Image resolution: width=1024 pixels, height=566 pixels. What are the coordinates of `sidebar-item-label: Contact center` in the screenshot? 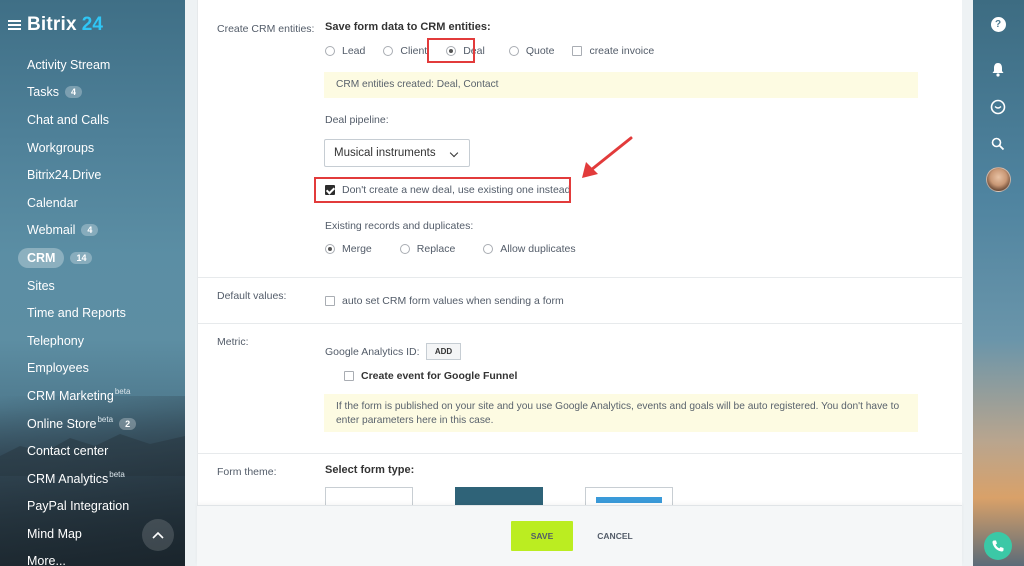 It's located at (68, 451).